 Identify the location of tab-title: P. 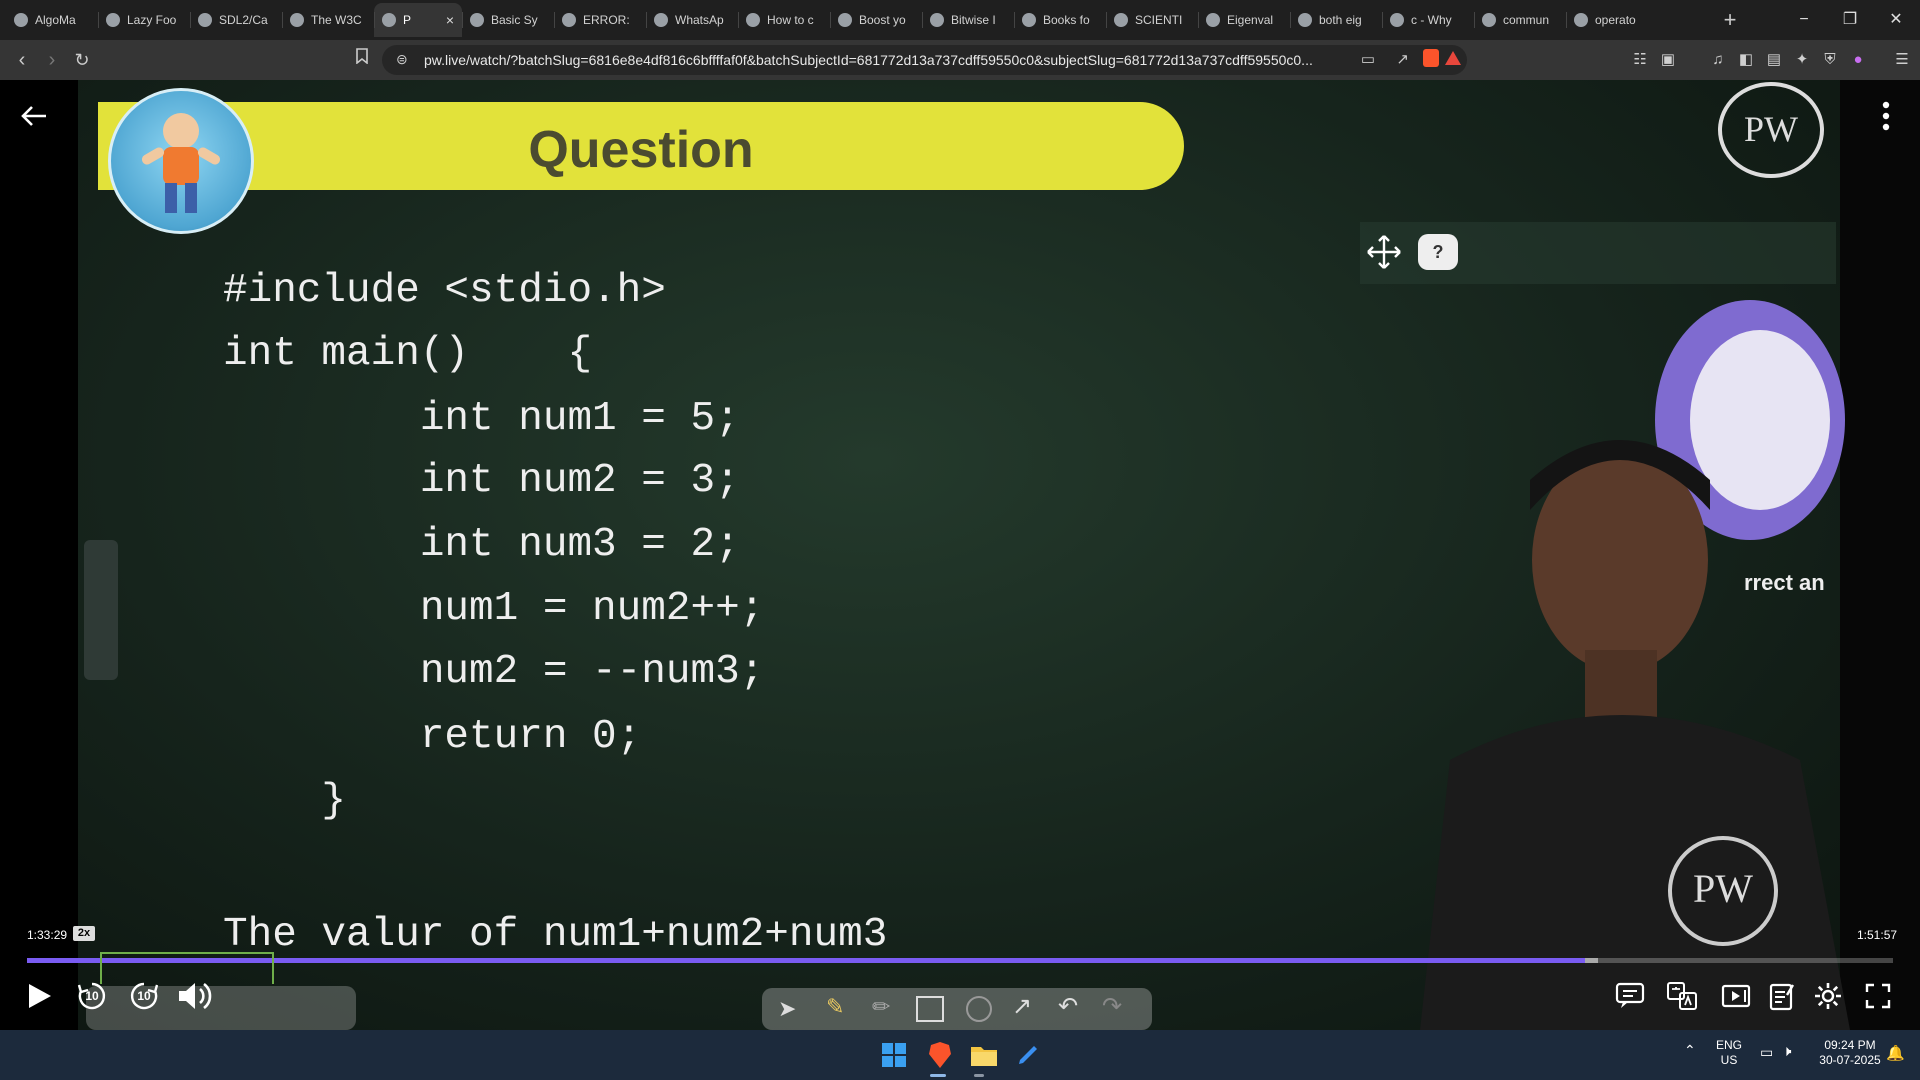
(407, 20).